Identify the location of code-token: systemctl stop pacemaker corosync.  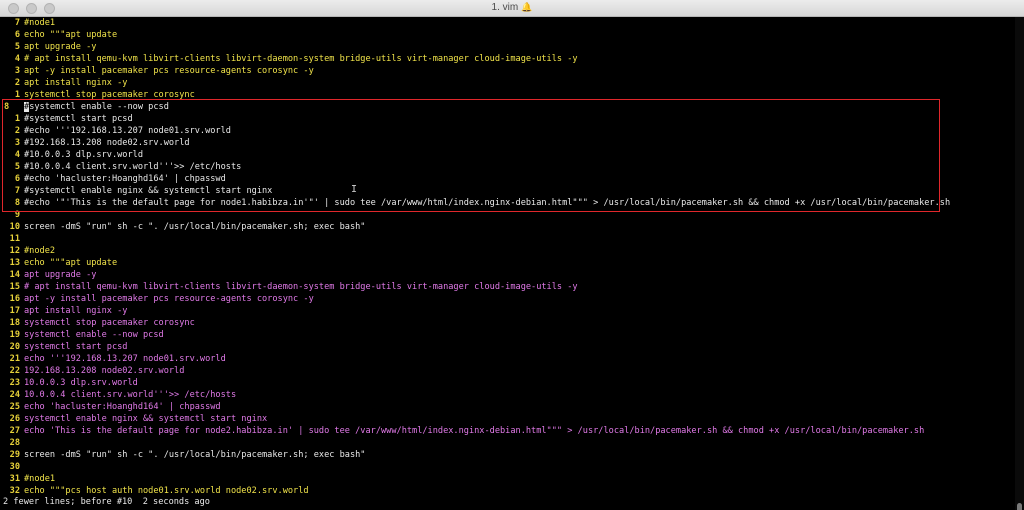
(109, 323).